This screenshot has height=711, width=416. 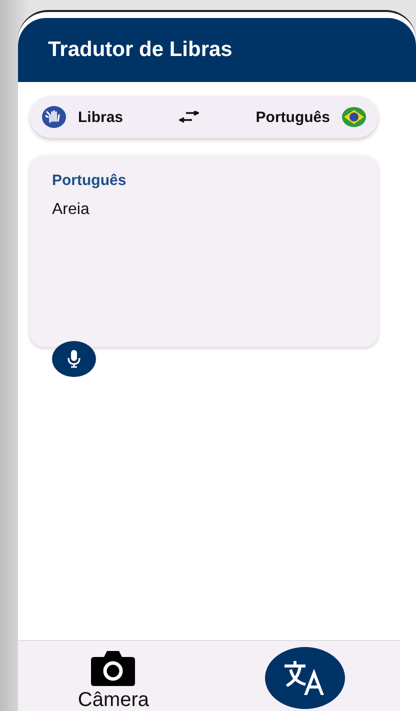 What do you see at coordinates (140, 50) in the screenshot?
I see `app-title: Tradutor de Libras` at bounding box center [140, 50].